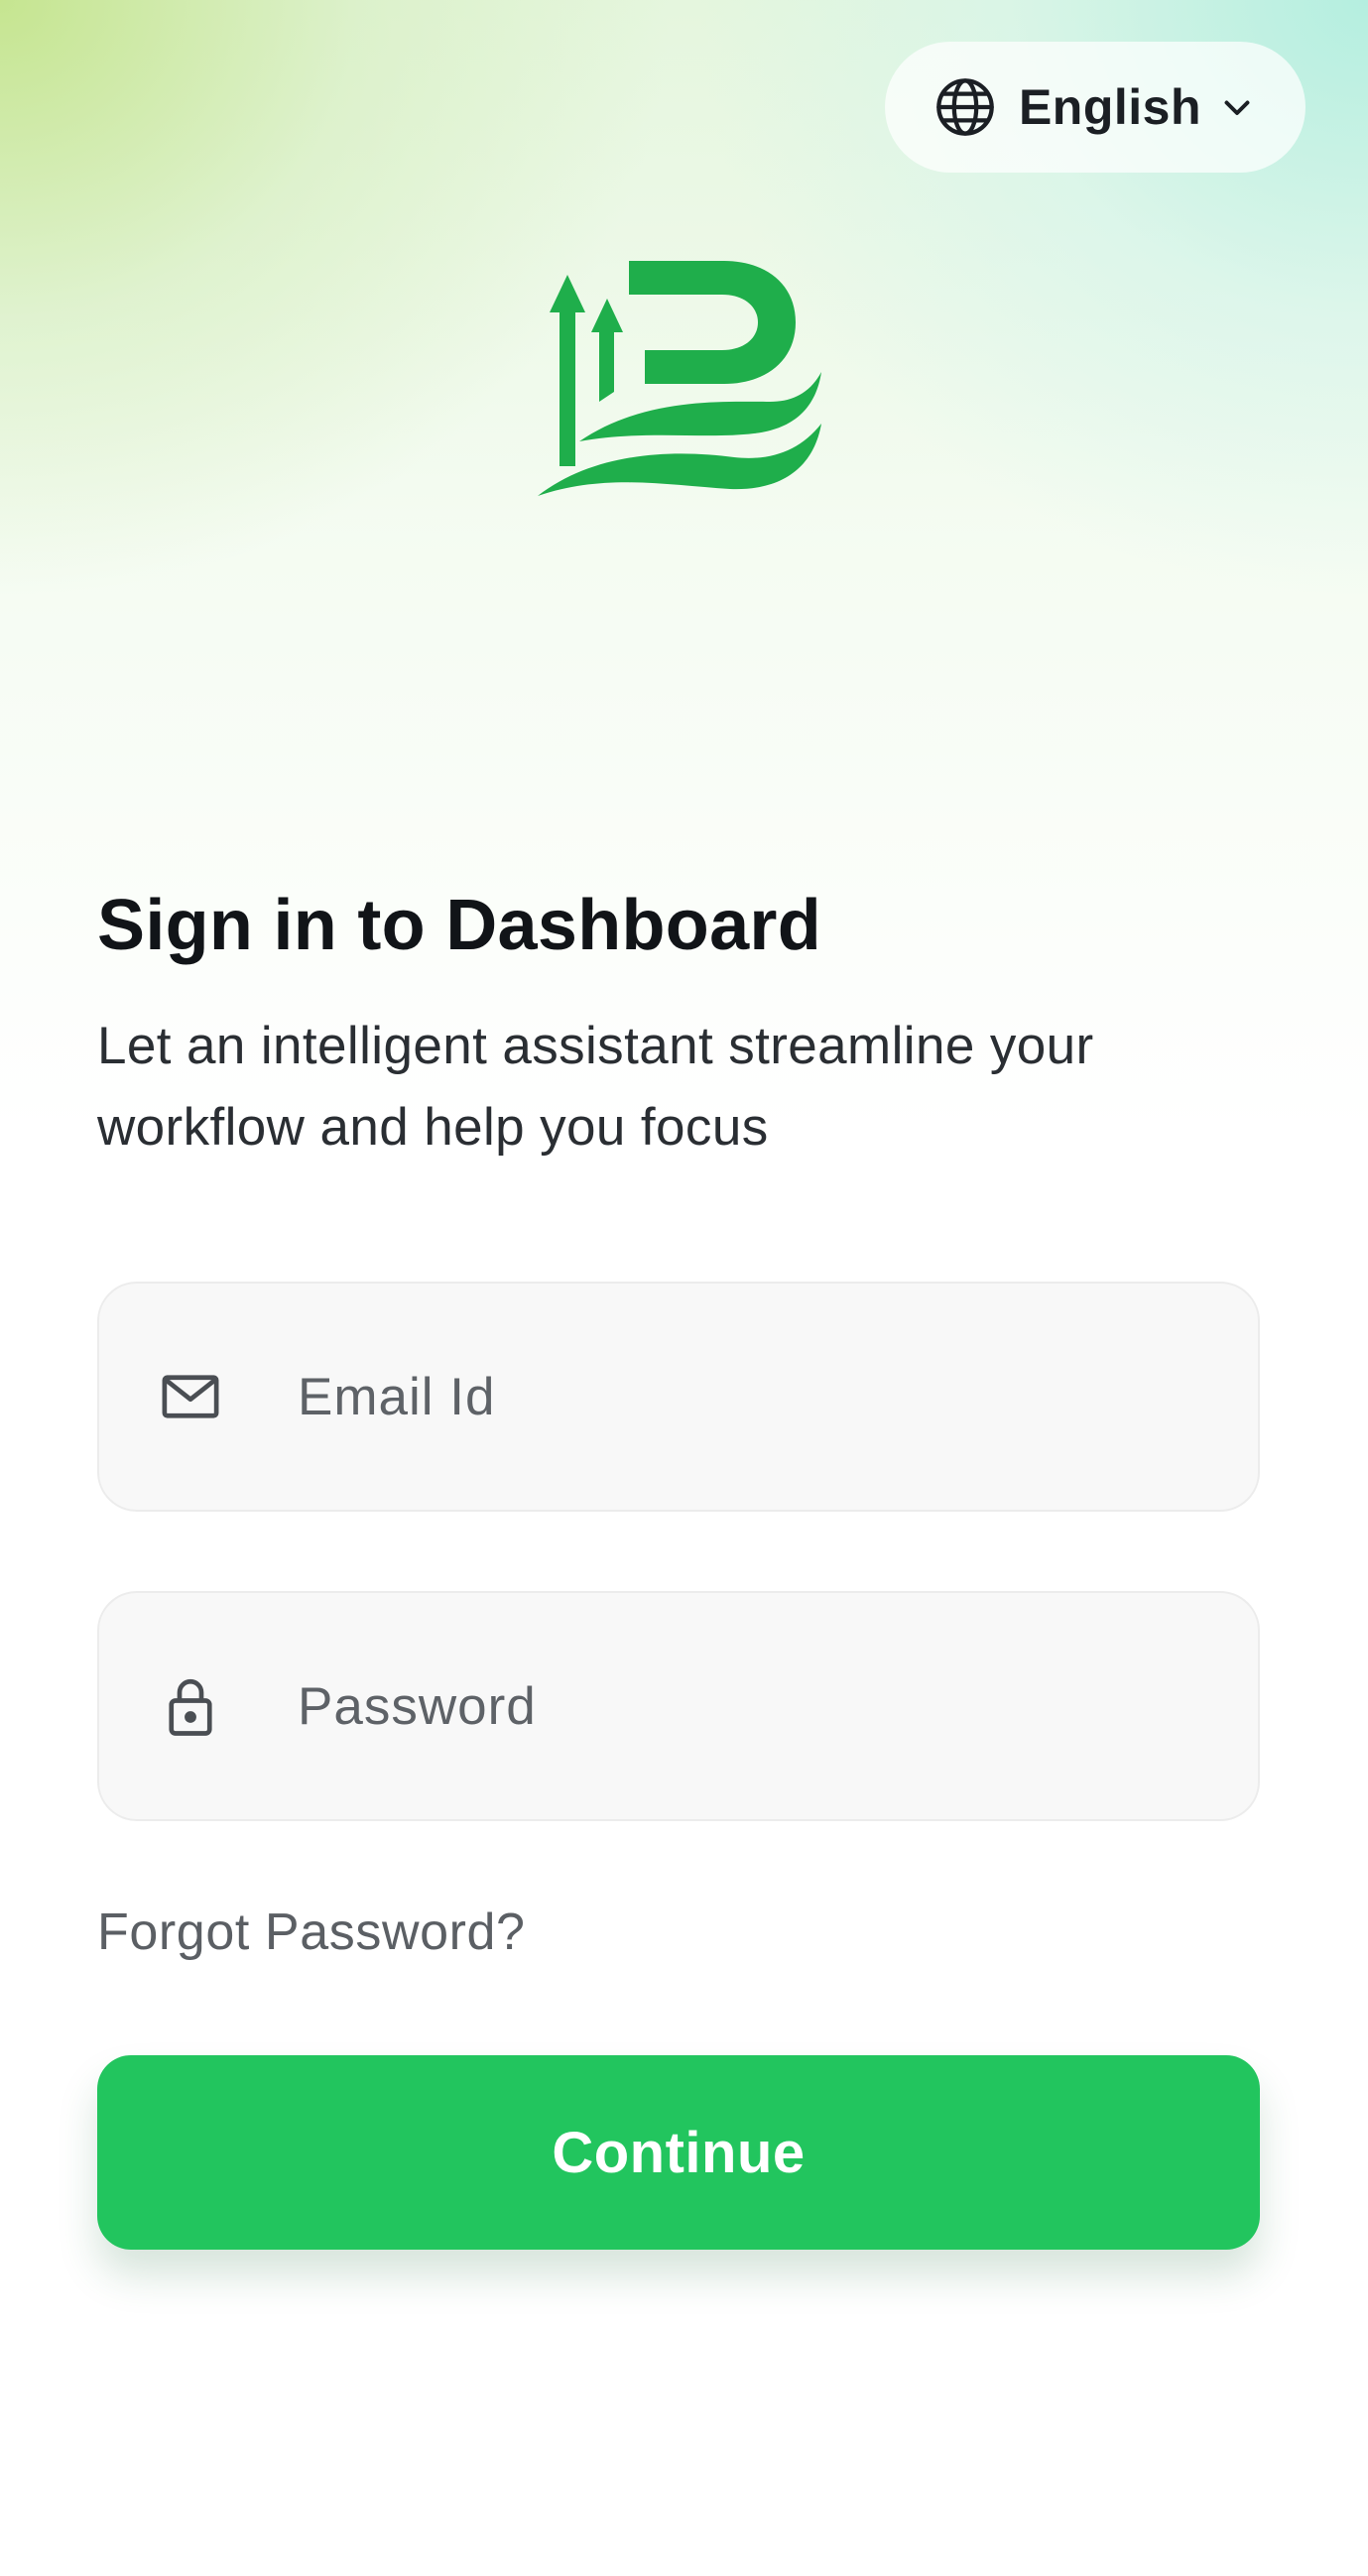 Image resolution: width=1368 pixels, height=2576 pixels. I want to click on password-input, so click(778, 1706).